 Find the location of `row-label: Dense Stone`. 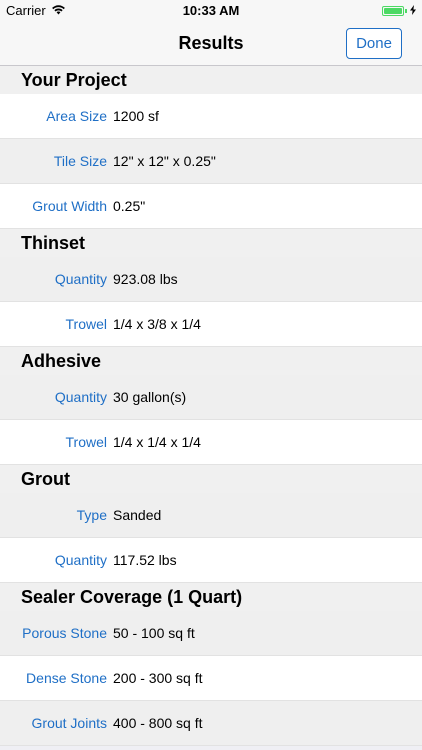

row-label: Dense Stone is located at coordinates (66, 678).